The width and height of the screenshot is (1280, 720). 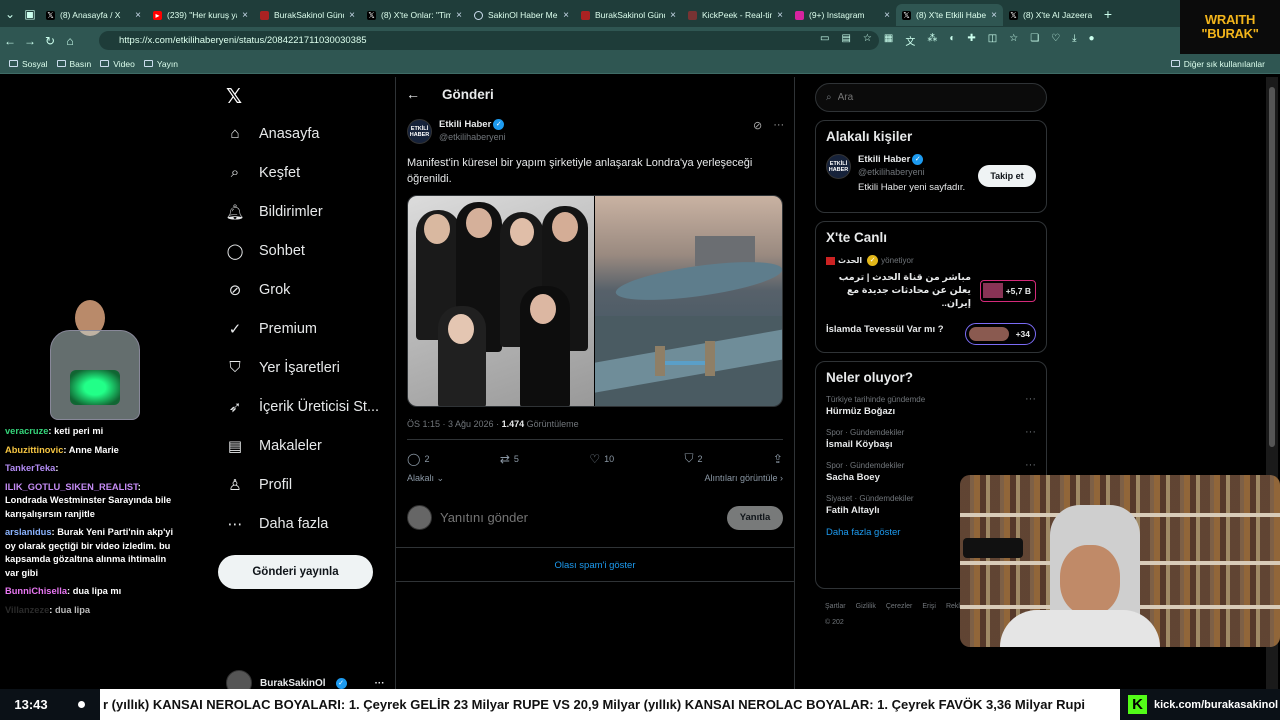 What do you see at coordinates (1050, 15) in the screenshot?
I see `browser-tab: 𝕏 (8) X'te Al Jazeera` at bounding box center [1050, 15].